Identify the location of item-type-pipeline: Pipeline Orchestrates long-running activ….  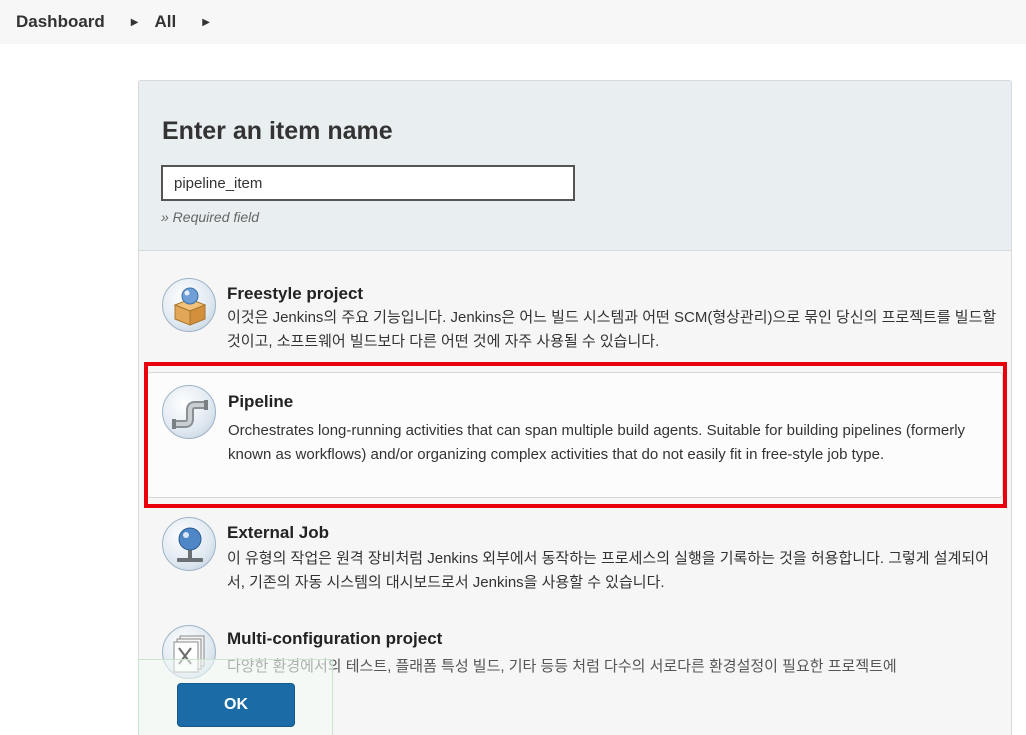
(575, 435).